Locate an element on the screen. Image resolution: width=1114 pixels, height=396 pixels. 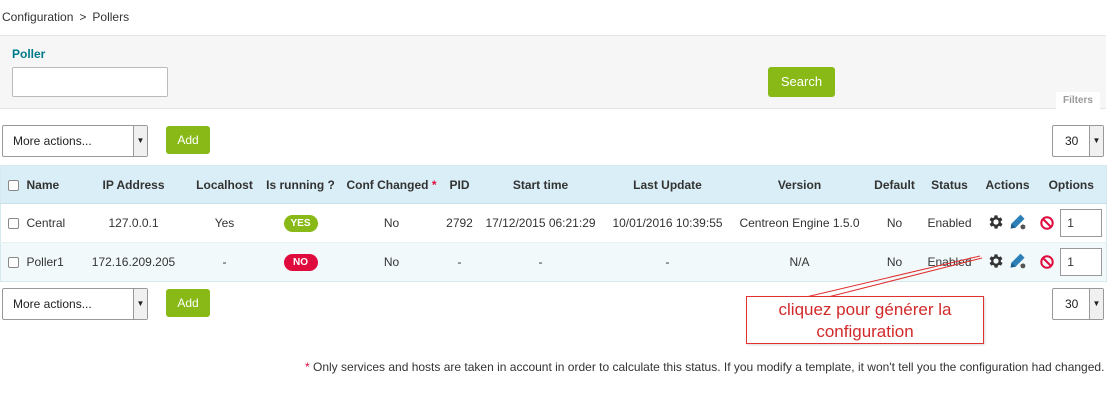
page-limit-select-bottom: 30 ▼ is located at coordinates (1078, 304).